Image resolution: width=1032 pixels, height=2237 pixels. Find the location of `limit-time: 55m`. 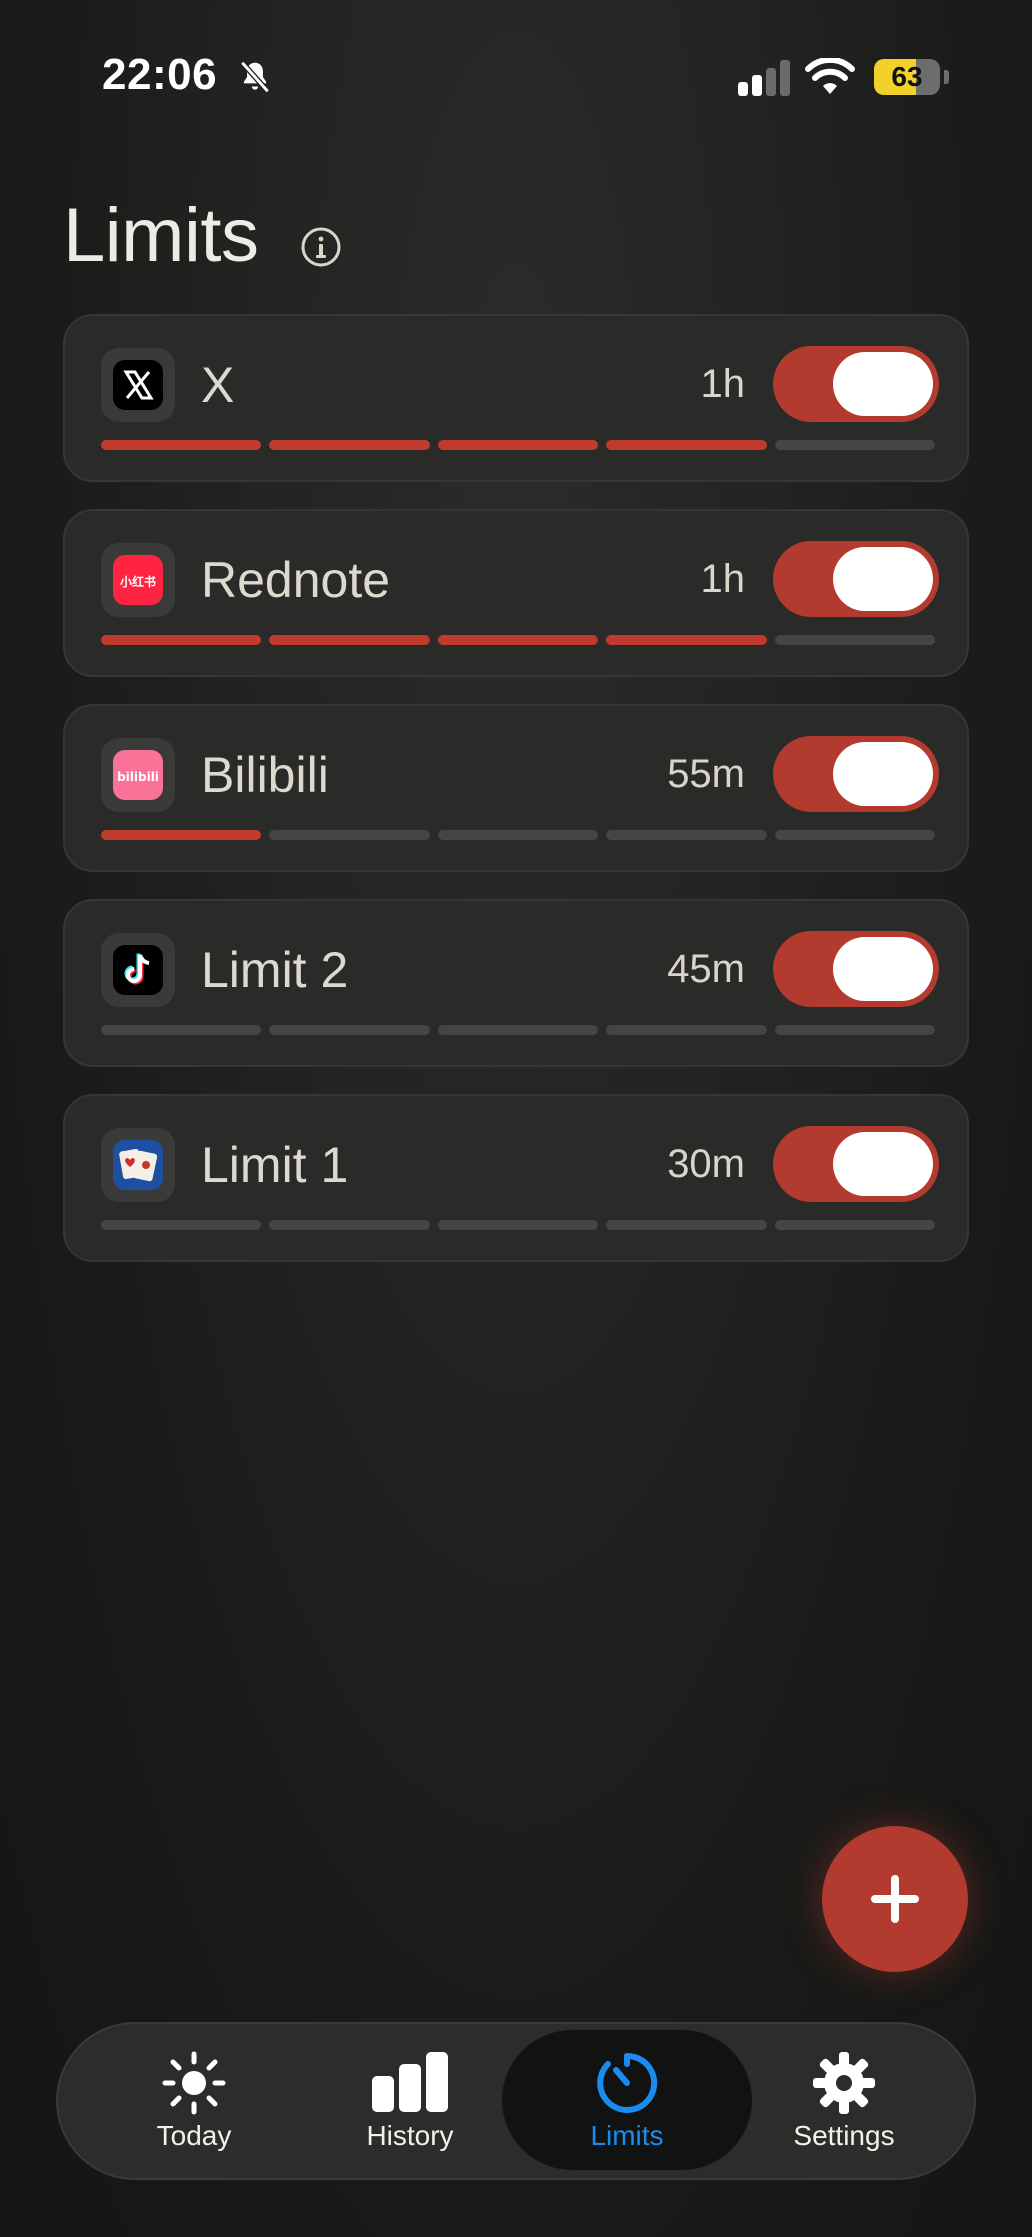

limit-time: 55m is located at coordinates (706, 774).